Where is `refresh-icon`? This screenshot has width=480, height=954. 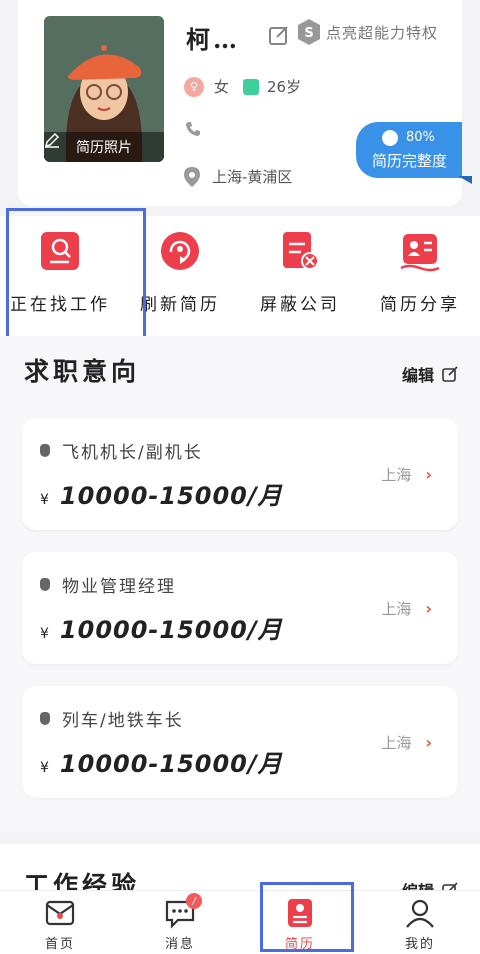
refresh-icon is located at coordinates (180, 251).